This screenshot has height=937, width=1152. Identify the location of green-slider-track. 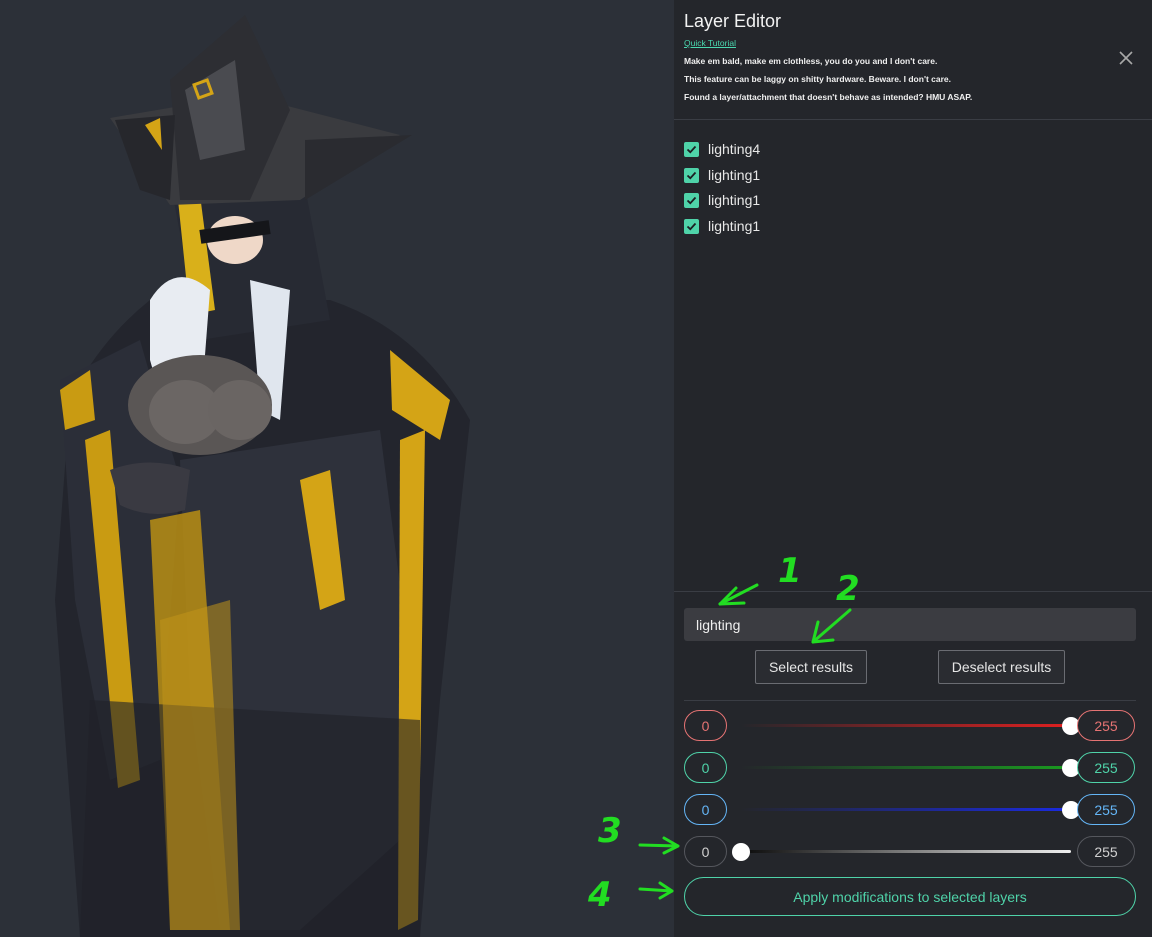
(906, 767).